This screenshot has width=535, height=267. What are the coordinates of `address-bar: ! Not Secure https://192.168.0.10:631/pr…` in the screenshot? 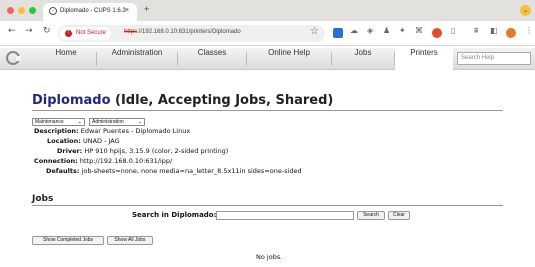 It's located at (191, 33).